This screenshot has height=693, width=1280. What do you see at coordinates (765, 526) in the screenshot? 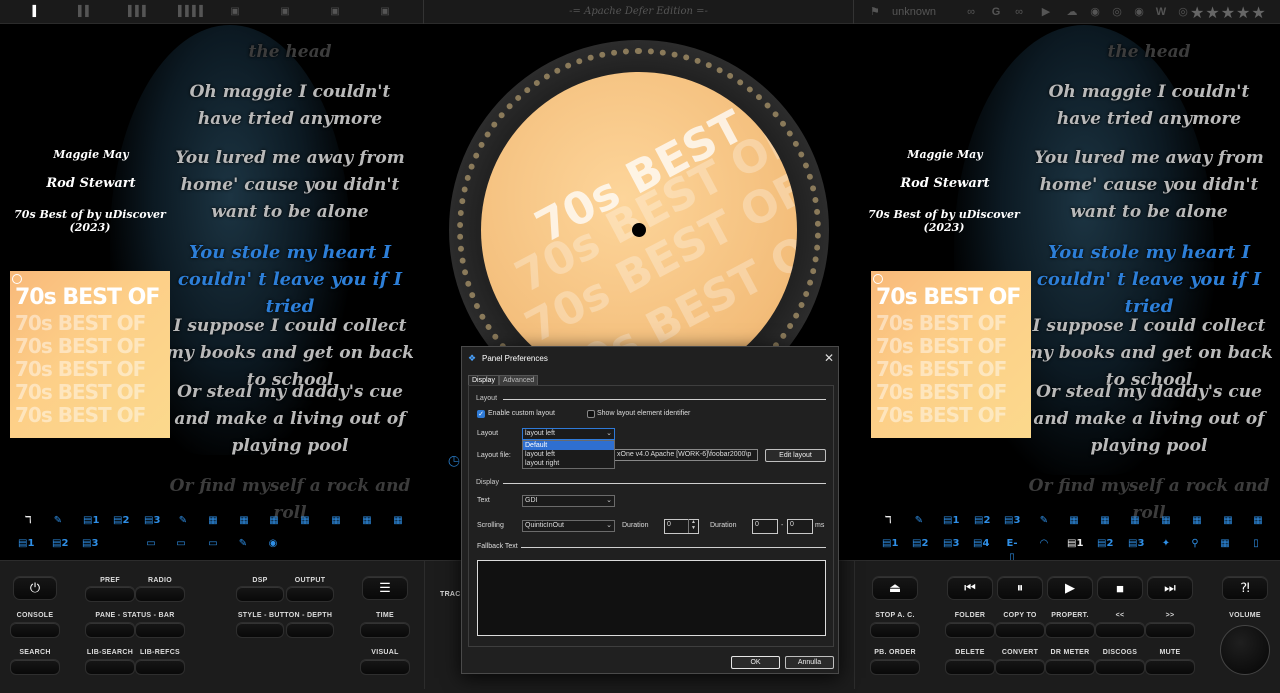
I see `duration-start-input: 0` at bounding box center [765, 526].